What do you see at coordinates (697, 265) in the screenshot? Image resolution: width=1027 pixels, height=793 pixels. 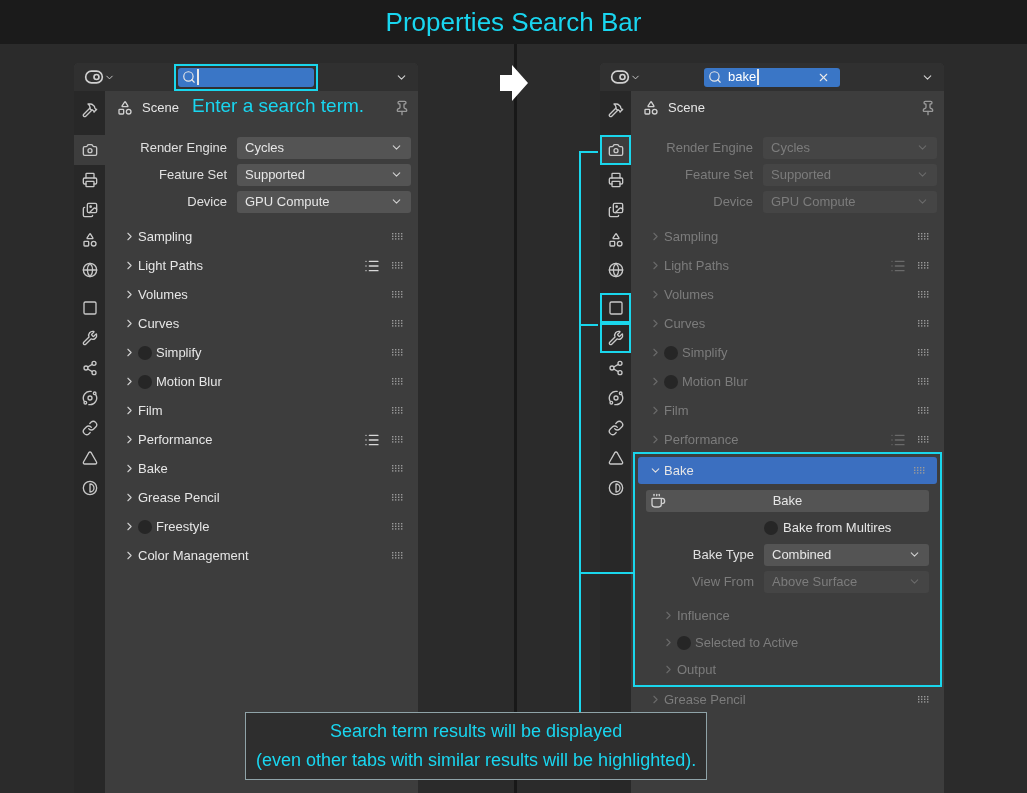 I see `section-title: Light Paths` at bounding box center [697, 265].